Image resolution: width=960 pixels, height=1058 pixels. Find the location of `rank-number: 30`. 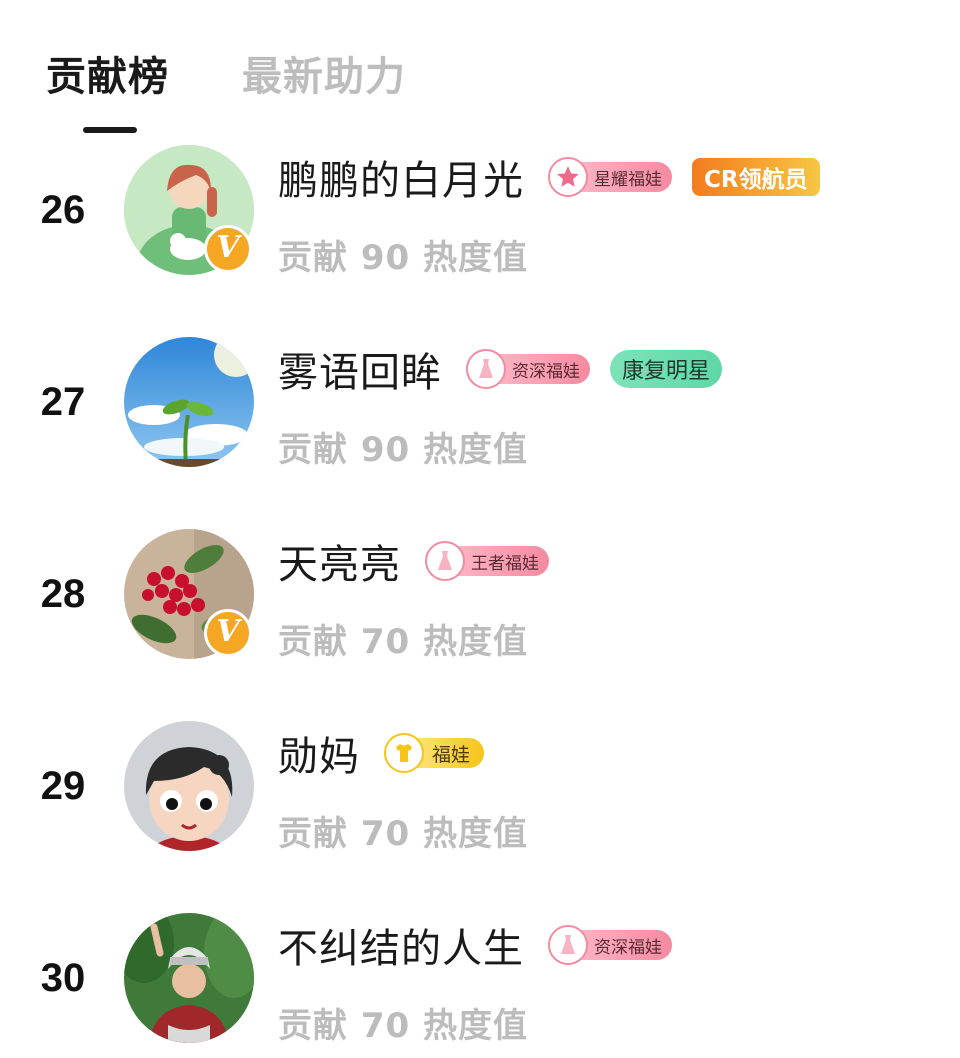

rank-number: 30 is located at coordinates (63, 978).